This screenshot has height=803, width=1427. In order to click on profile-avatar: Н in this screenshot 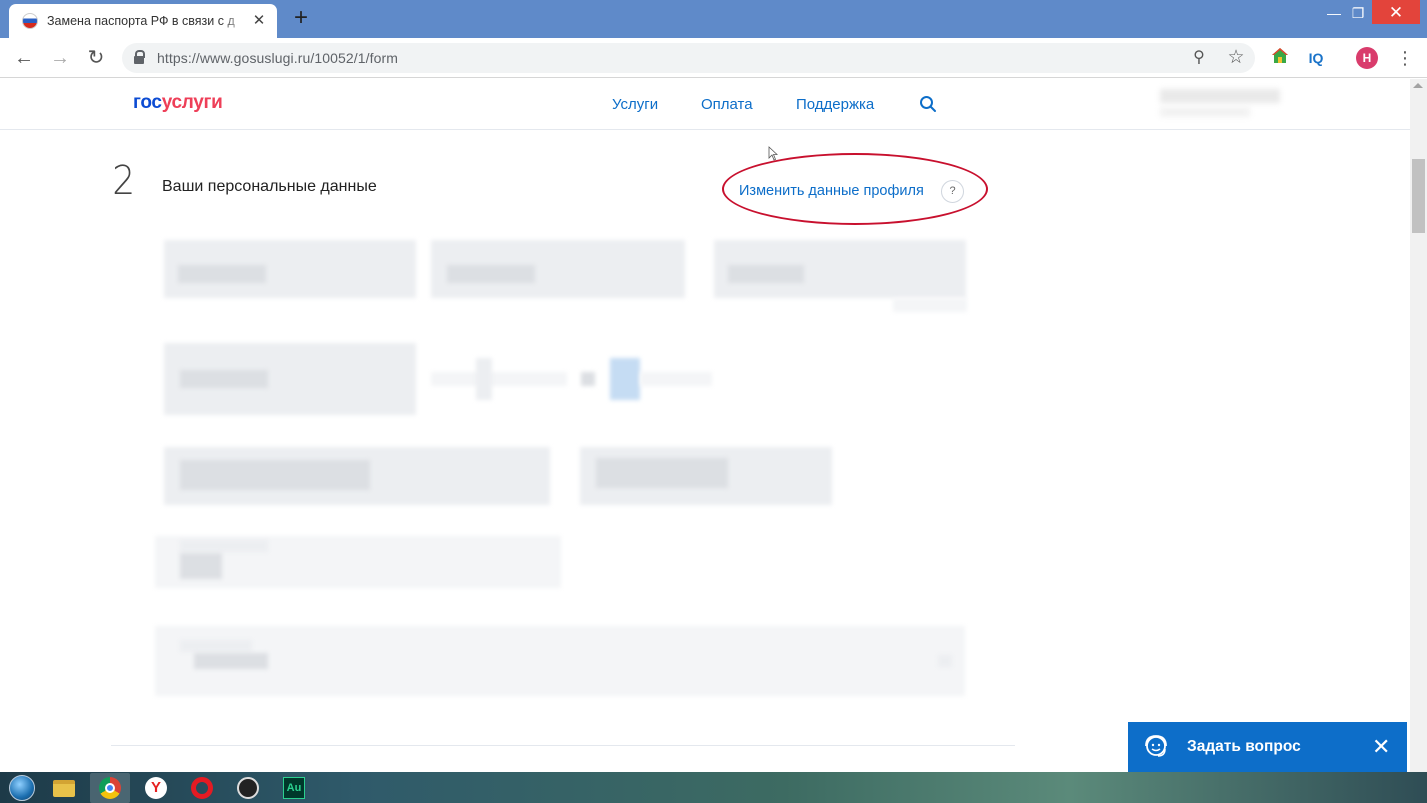, I will do `click(1367, 58)`.